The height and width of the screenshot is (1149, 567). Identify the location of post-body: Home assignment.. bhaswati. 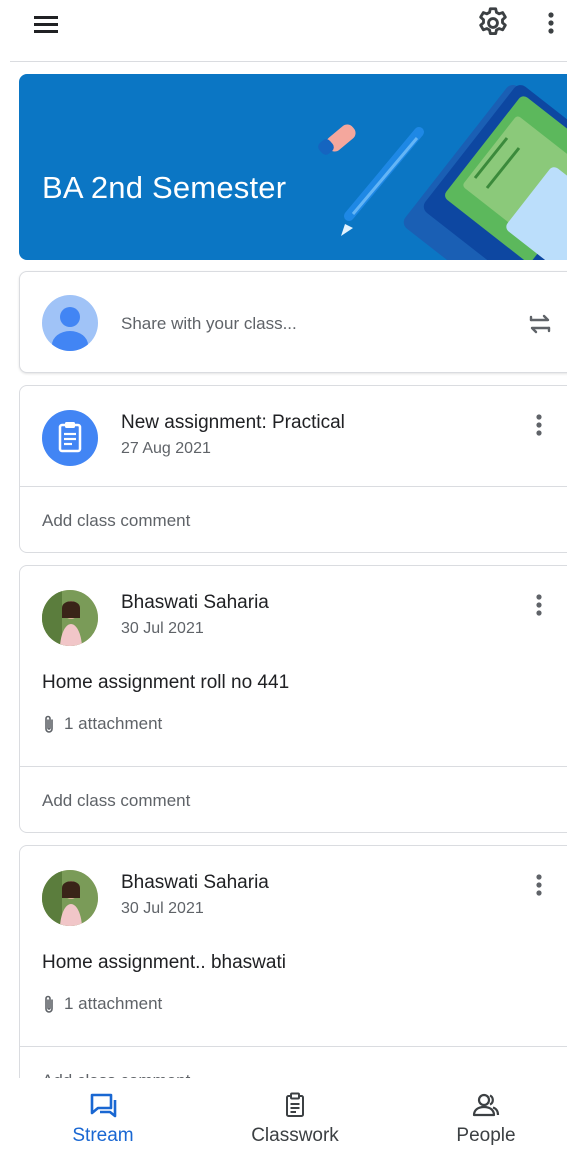
(164, 962).